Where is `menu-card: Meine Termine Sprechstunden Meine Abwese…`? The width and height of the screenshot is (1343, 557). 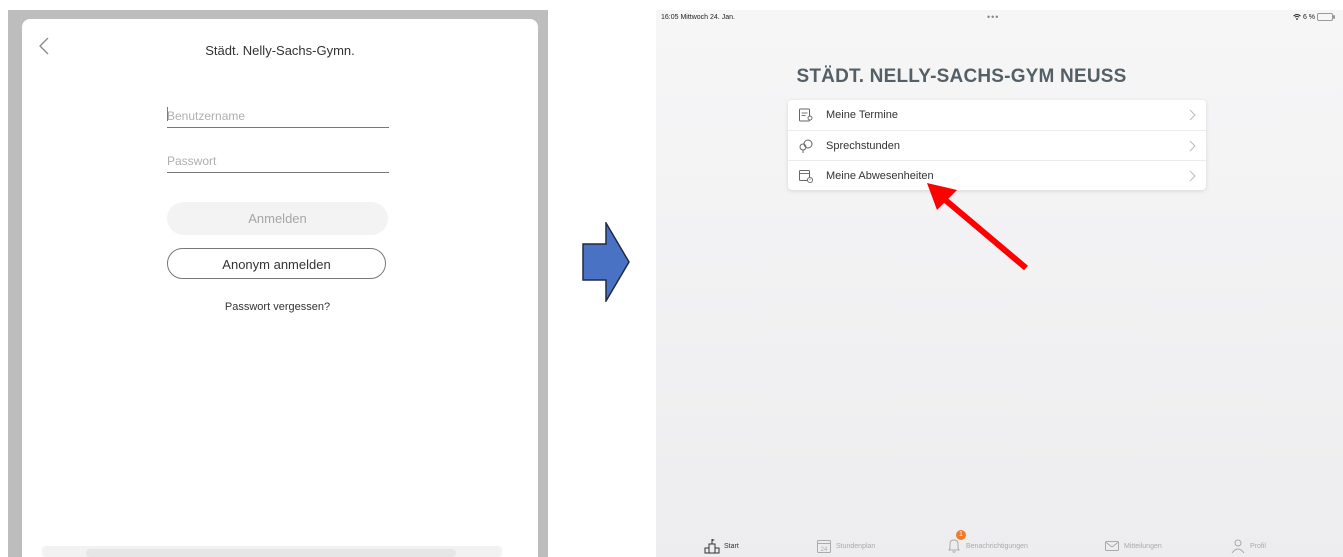
menu-card: Meine Termine Sprechstunden Meine Abwese… is located at coordinates (997, 145).